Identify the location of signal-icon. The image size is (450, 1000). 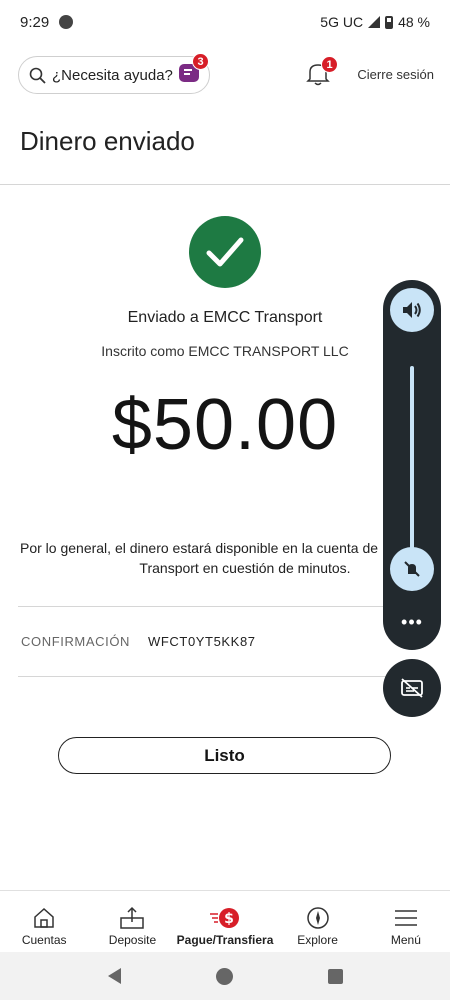
(374, 22).